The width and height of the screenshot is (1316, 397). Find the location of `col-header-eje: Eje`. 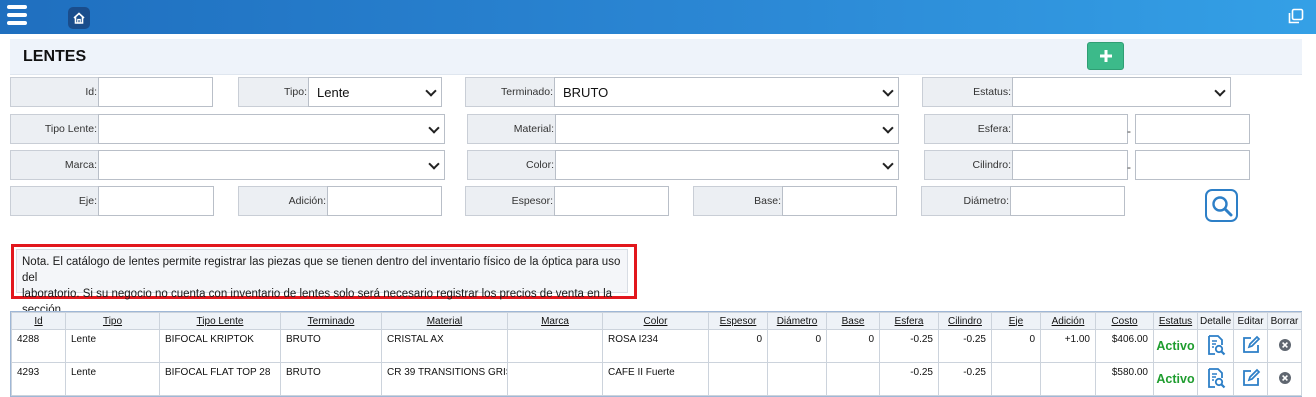

col-header-eje: Eje is located at coordinates (1016, 321).